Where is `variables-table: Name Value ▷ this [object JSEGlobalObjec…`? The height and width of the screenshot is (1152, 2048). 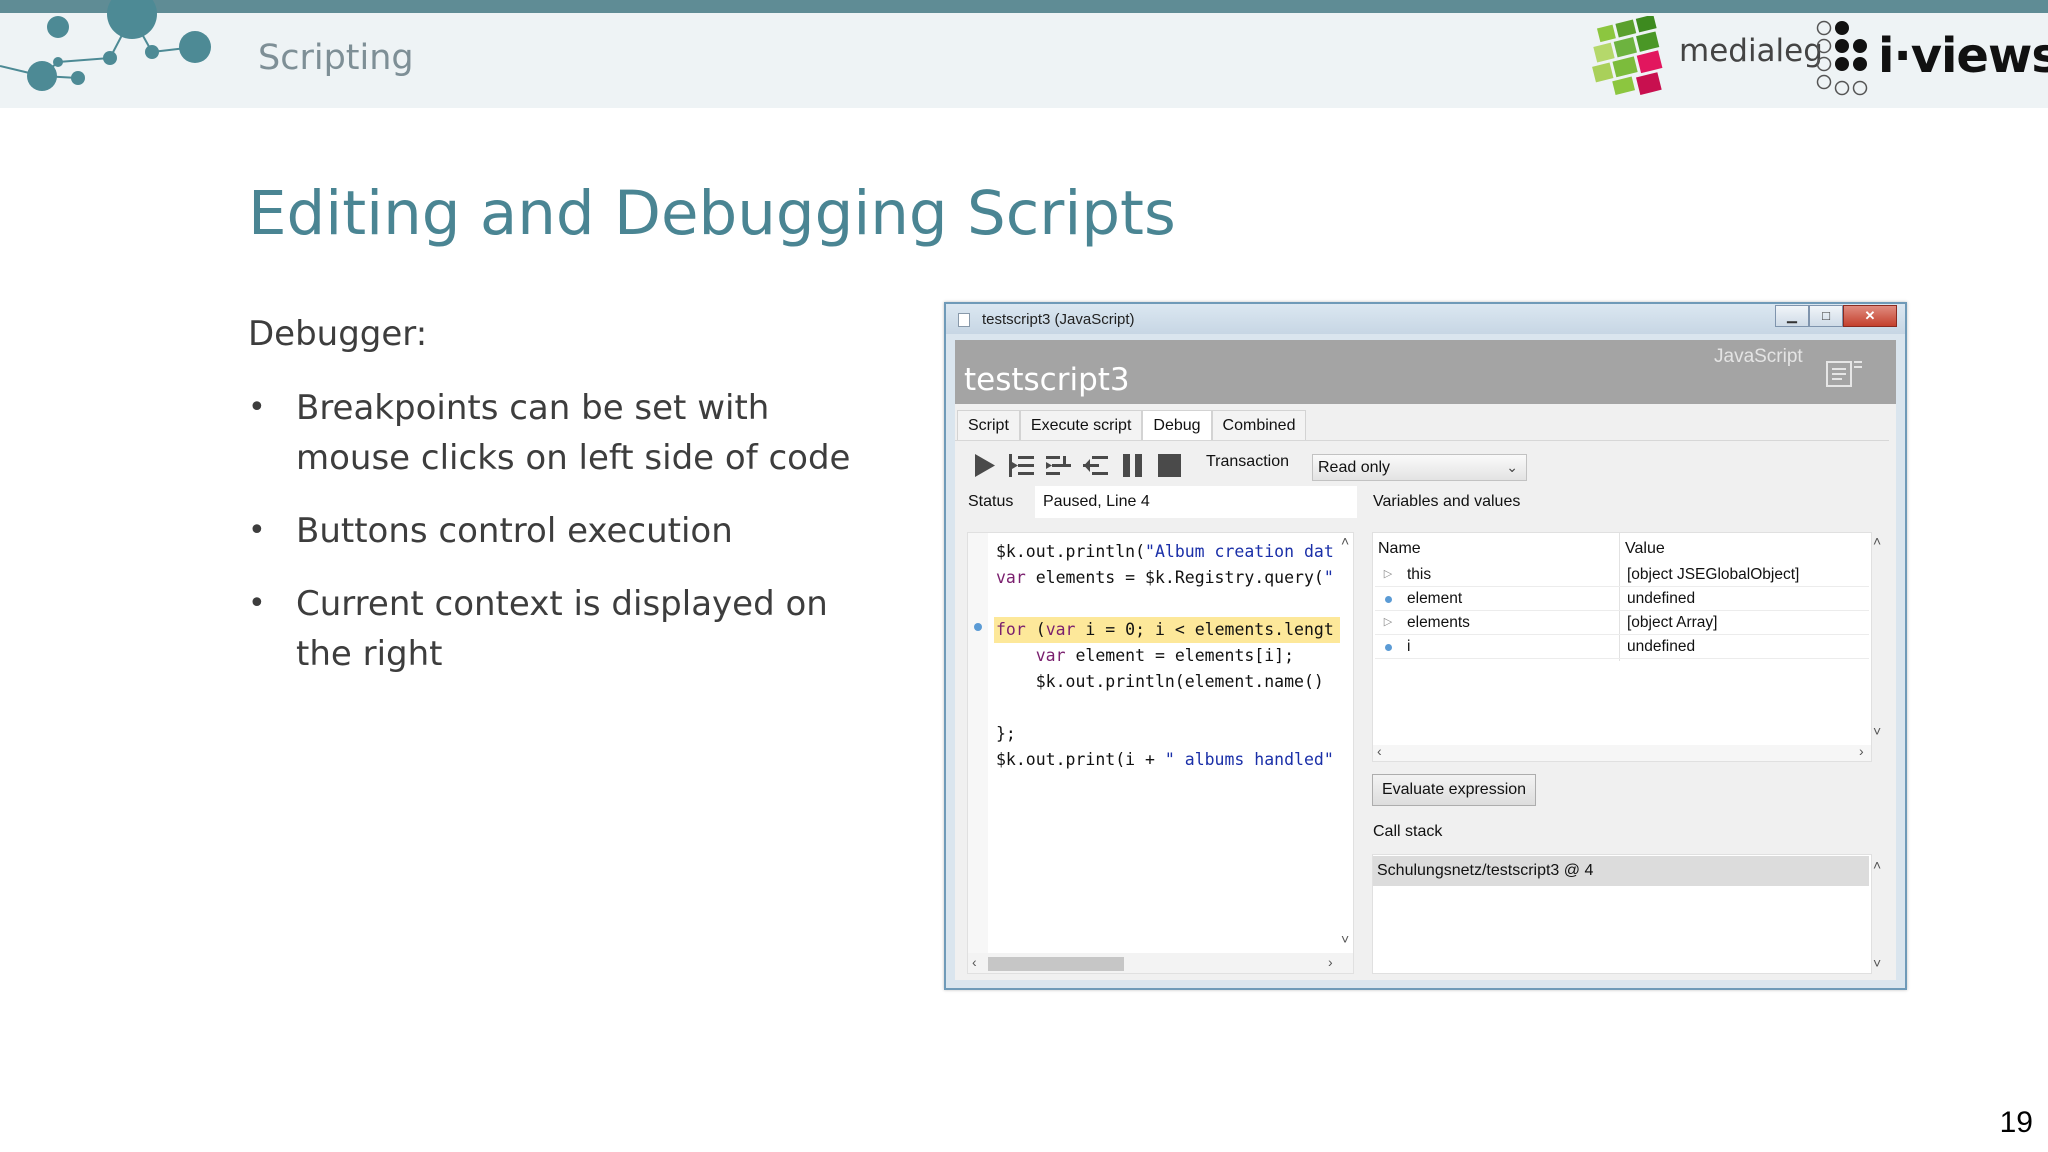 variables-table: Name Value ▷ this [object JSEGlobalObjec… is located at coordinates (1626, 647).